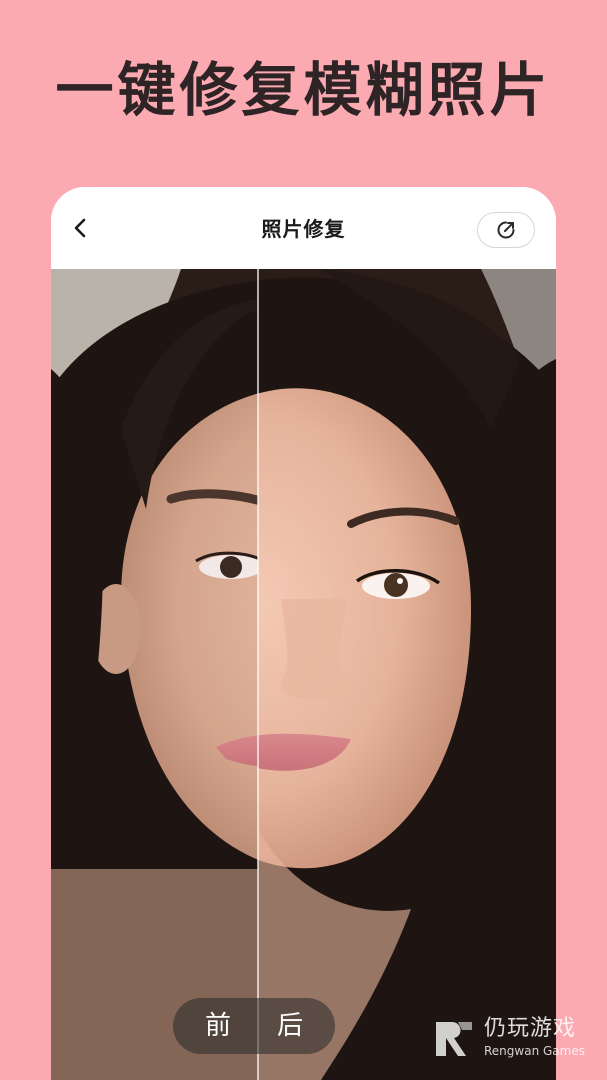  What do you see at coordinates (218, 1026) in the screenshot?
I see `before-label: 前` at bounding box center [218, 1026].